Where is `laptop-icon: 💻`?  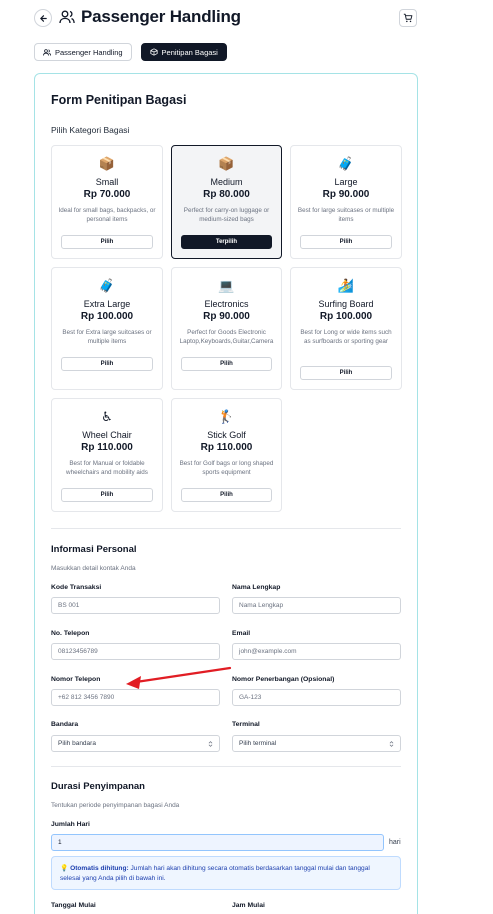 laptop-icon: 💻 is located at coordinates (226, 285).